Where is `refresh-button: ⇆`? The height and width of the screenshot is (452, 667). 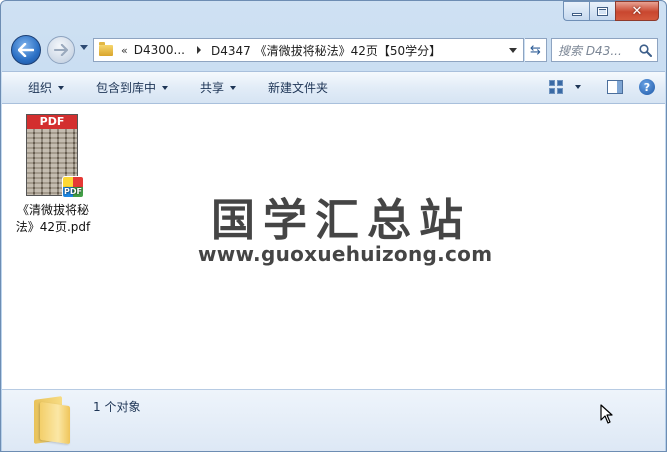 refresh-button: ⇆ is located at coordinates (536, 50).